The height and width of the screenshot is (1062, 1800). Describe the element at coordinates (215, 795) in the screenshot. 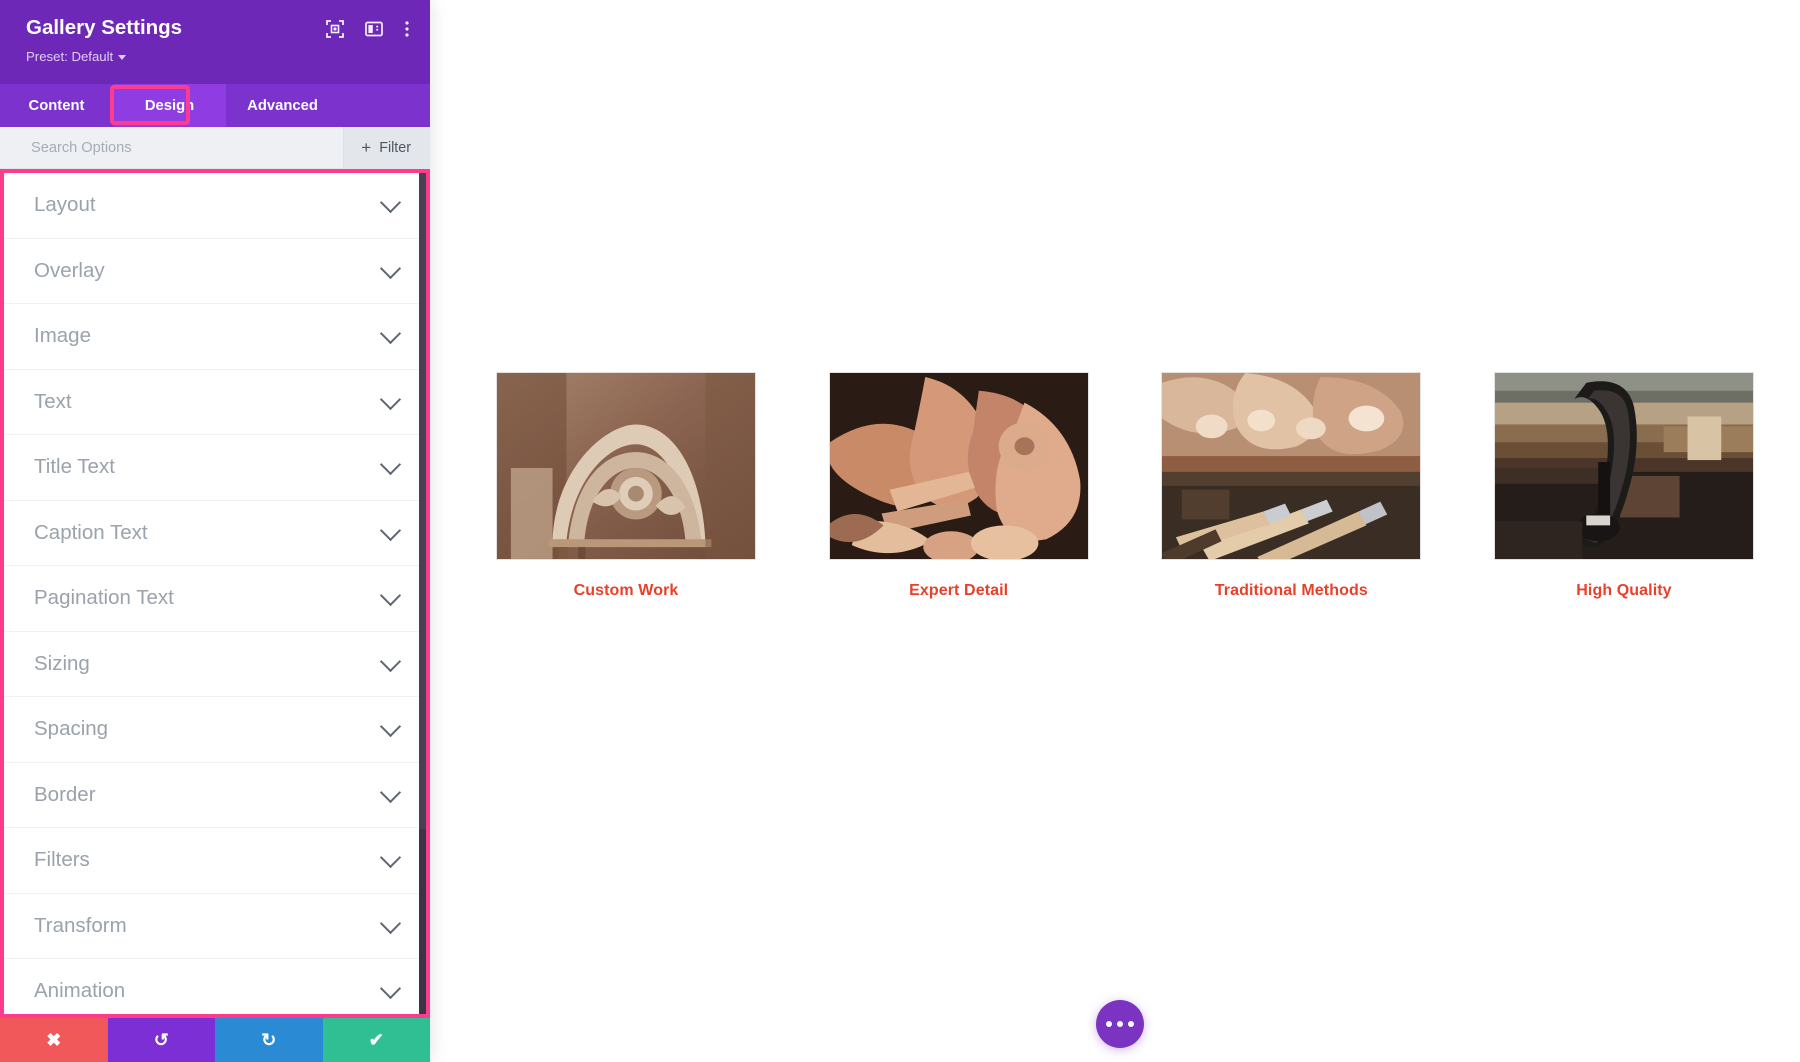

I see `option-group-border: Border` at that location.